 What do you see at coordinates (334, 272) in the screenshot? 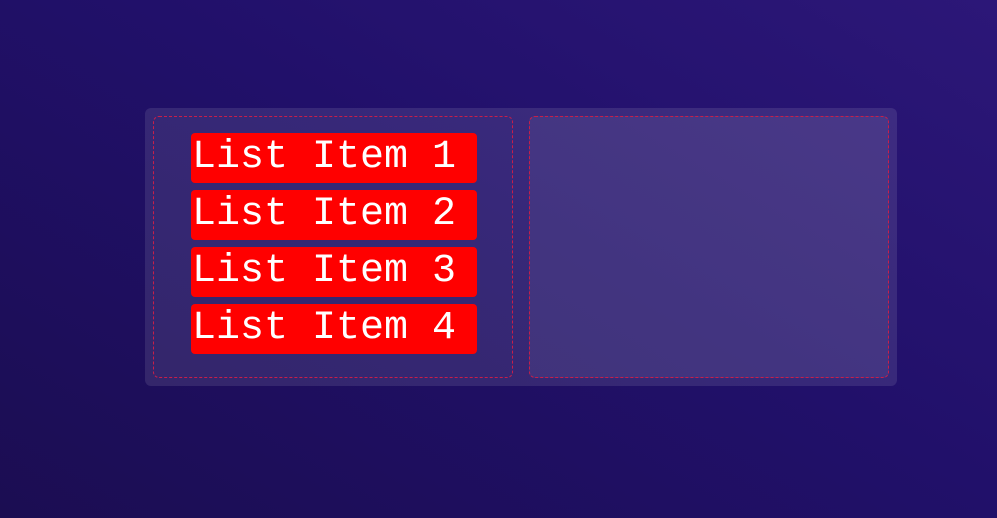
I see `list-item-3: List Item 3` at bounding box center [334, 272].